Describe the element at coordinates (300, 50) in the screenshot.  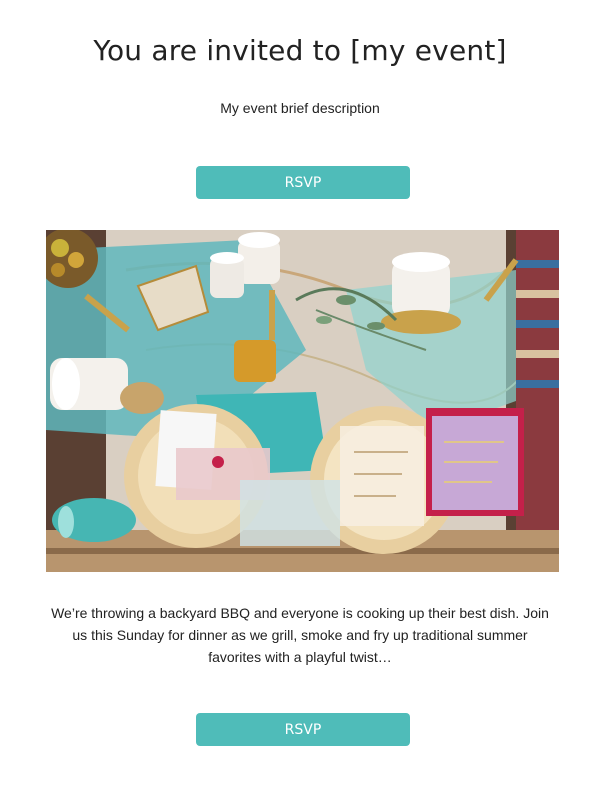
I see `event-title: You are invited to [my event]` at that location.